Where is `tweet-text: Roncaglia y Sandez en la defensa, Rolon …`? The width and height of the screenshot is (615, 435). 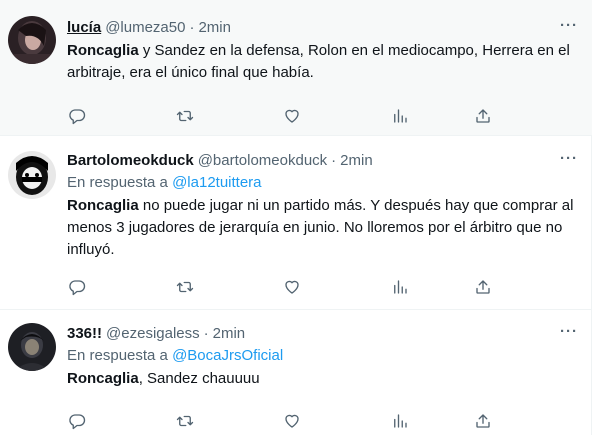
tweet-text: Roncaglia y Sandez en la defensa, Rolon … is located at coordinates (322, 62).